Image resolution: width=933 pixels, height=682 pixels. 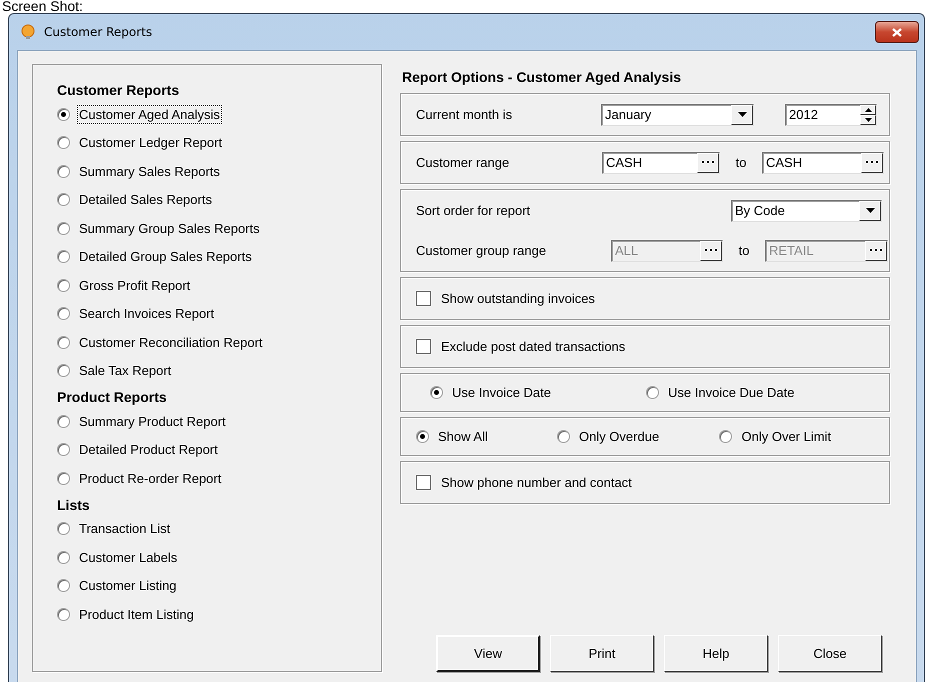 I want to click on radio-label: Product Item Listing, so click(x=136, y=614).